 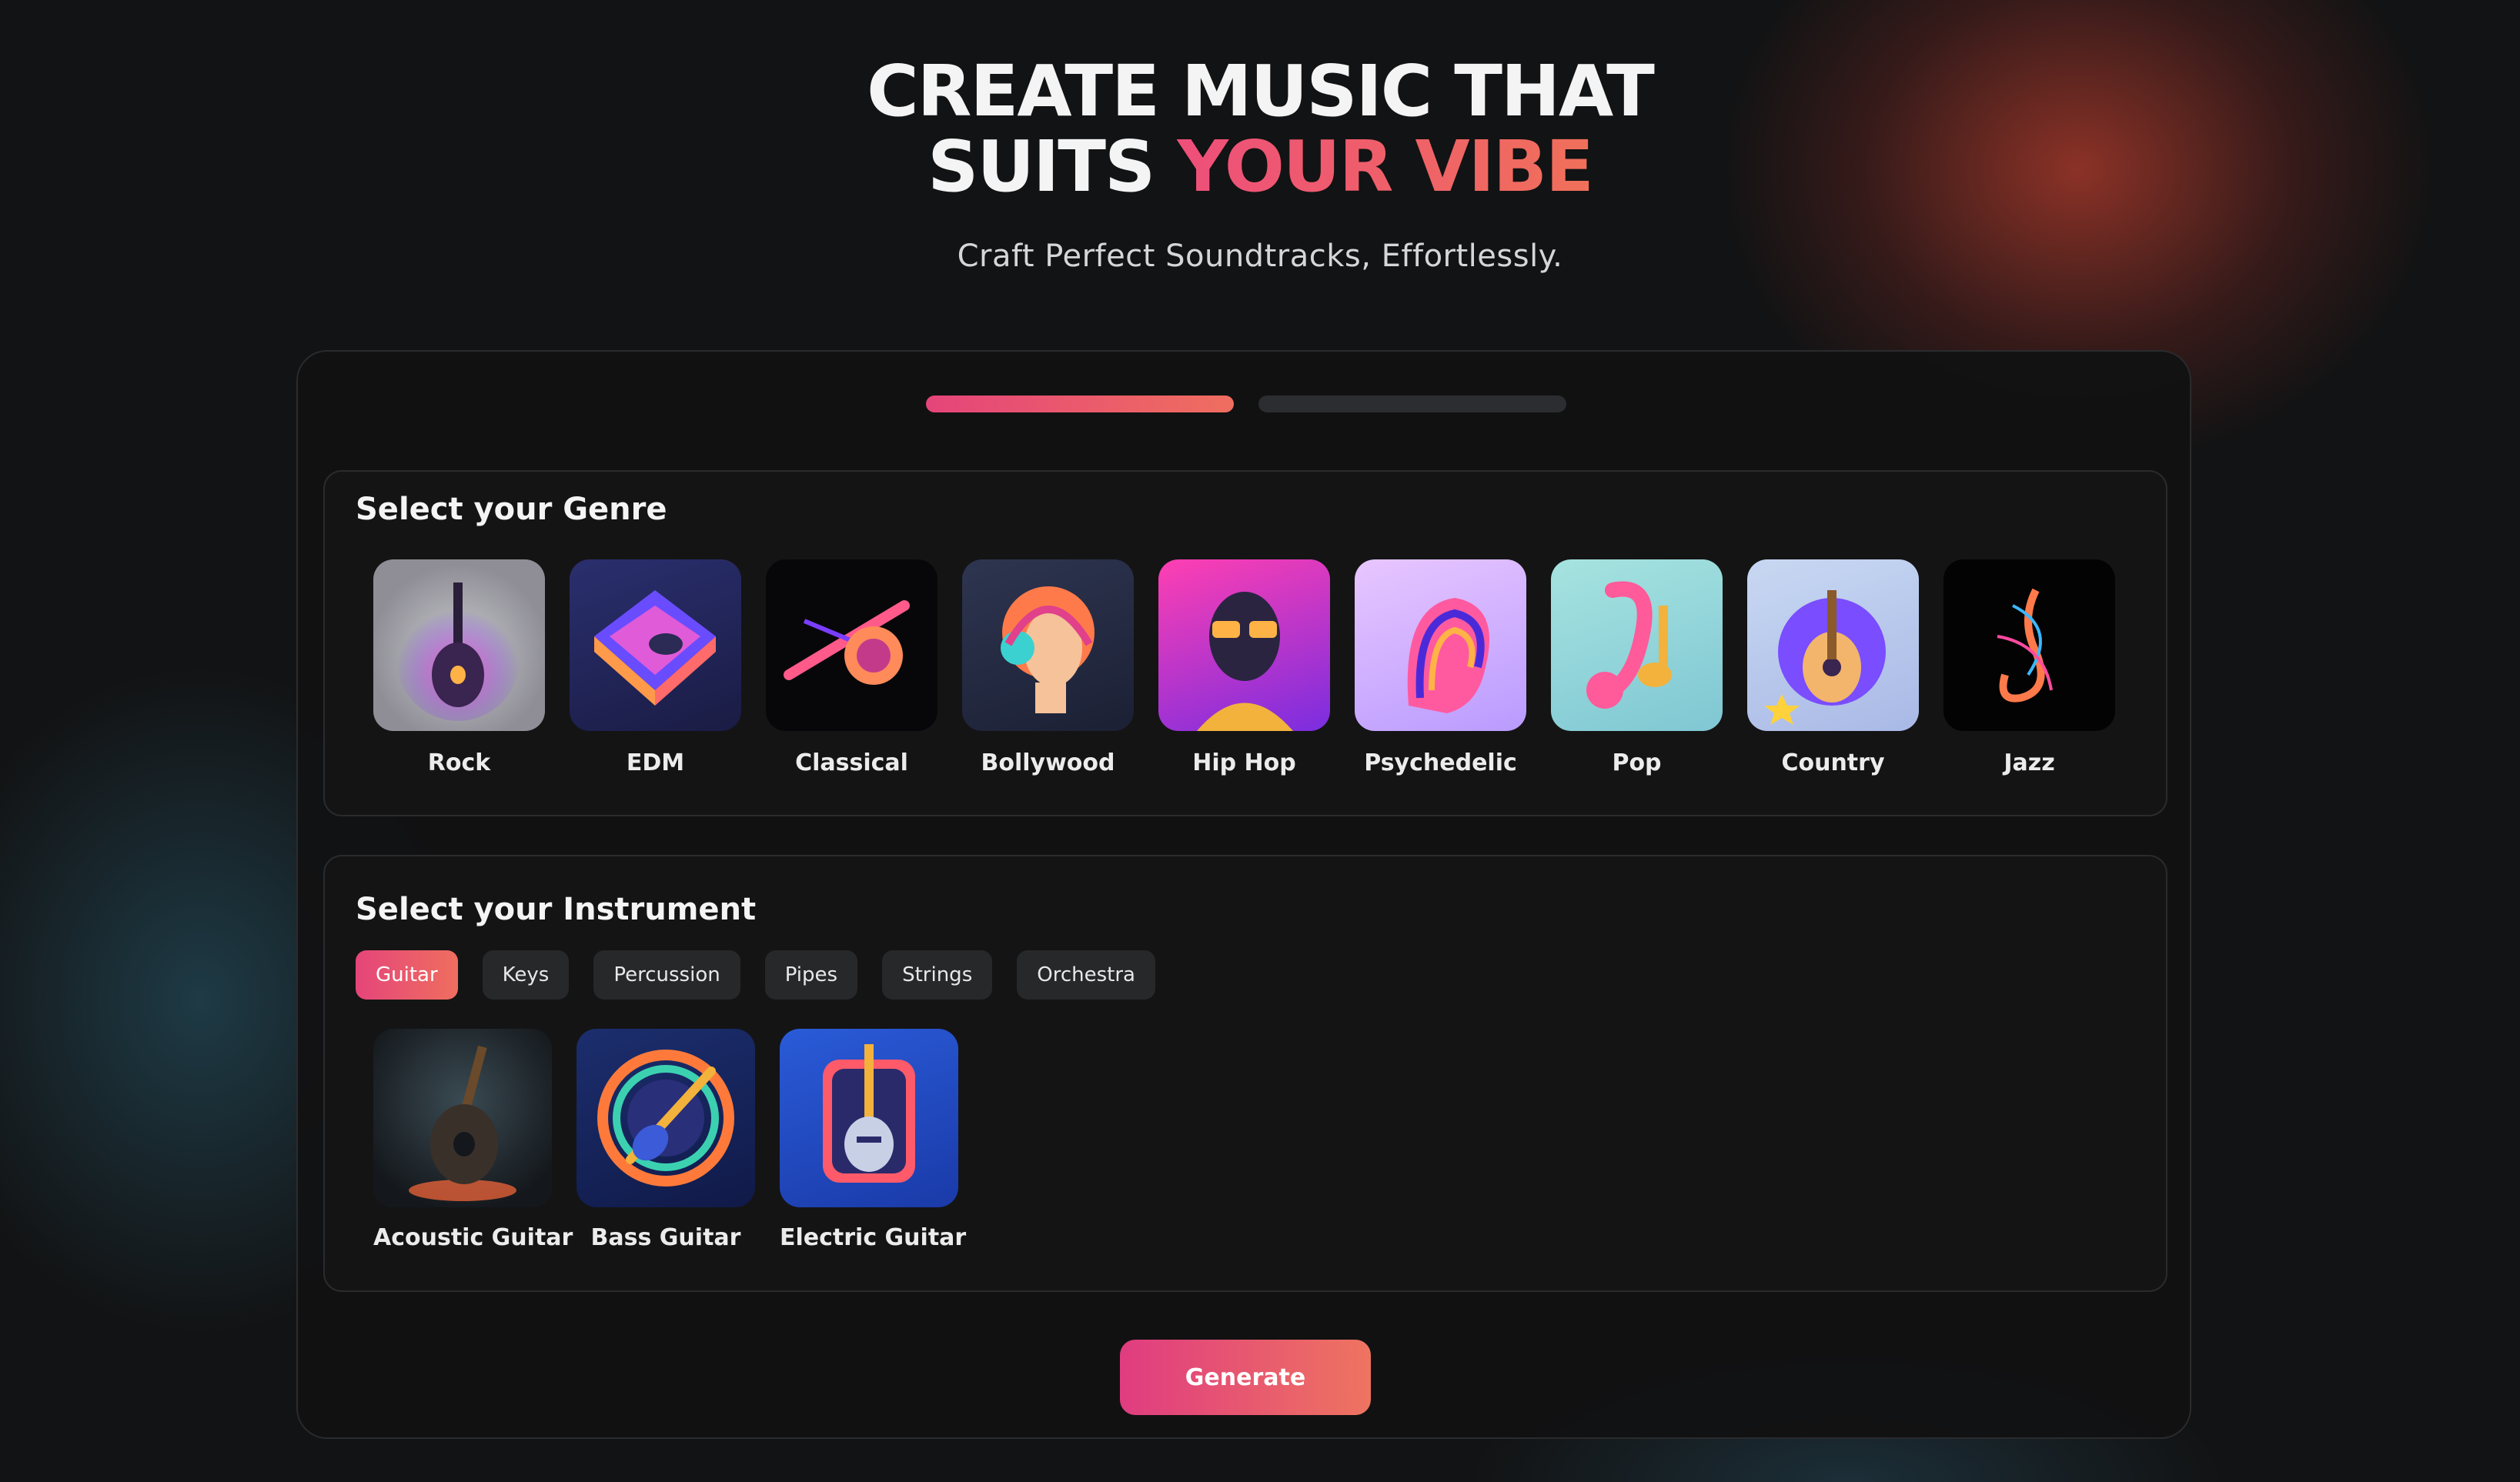 What do you see at coordinates (666, 1118) in the screenshot?
I see `bass-guitar-icon` at bounding box center [666, 1118].